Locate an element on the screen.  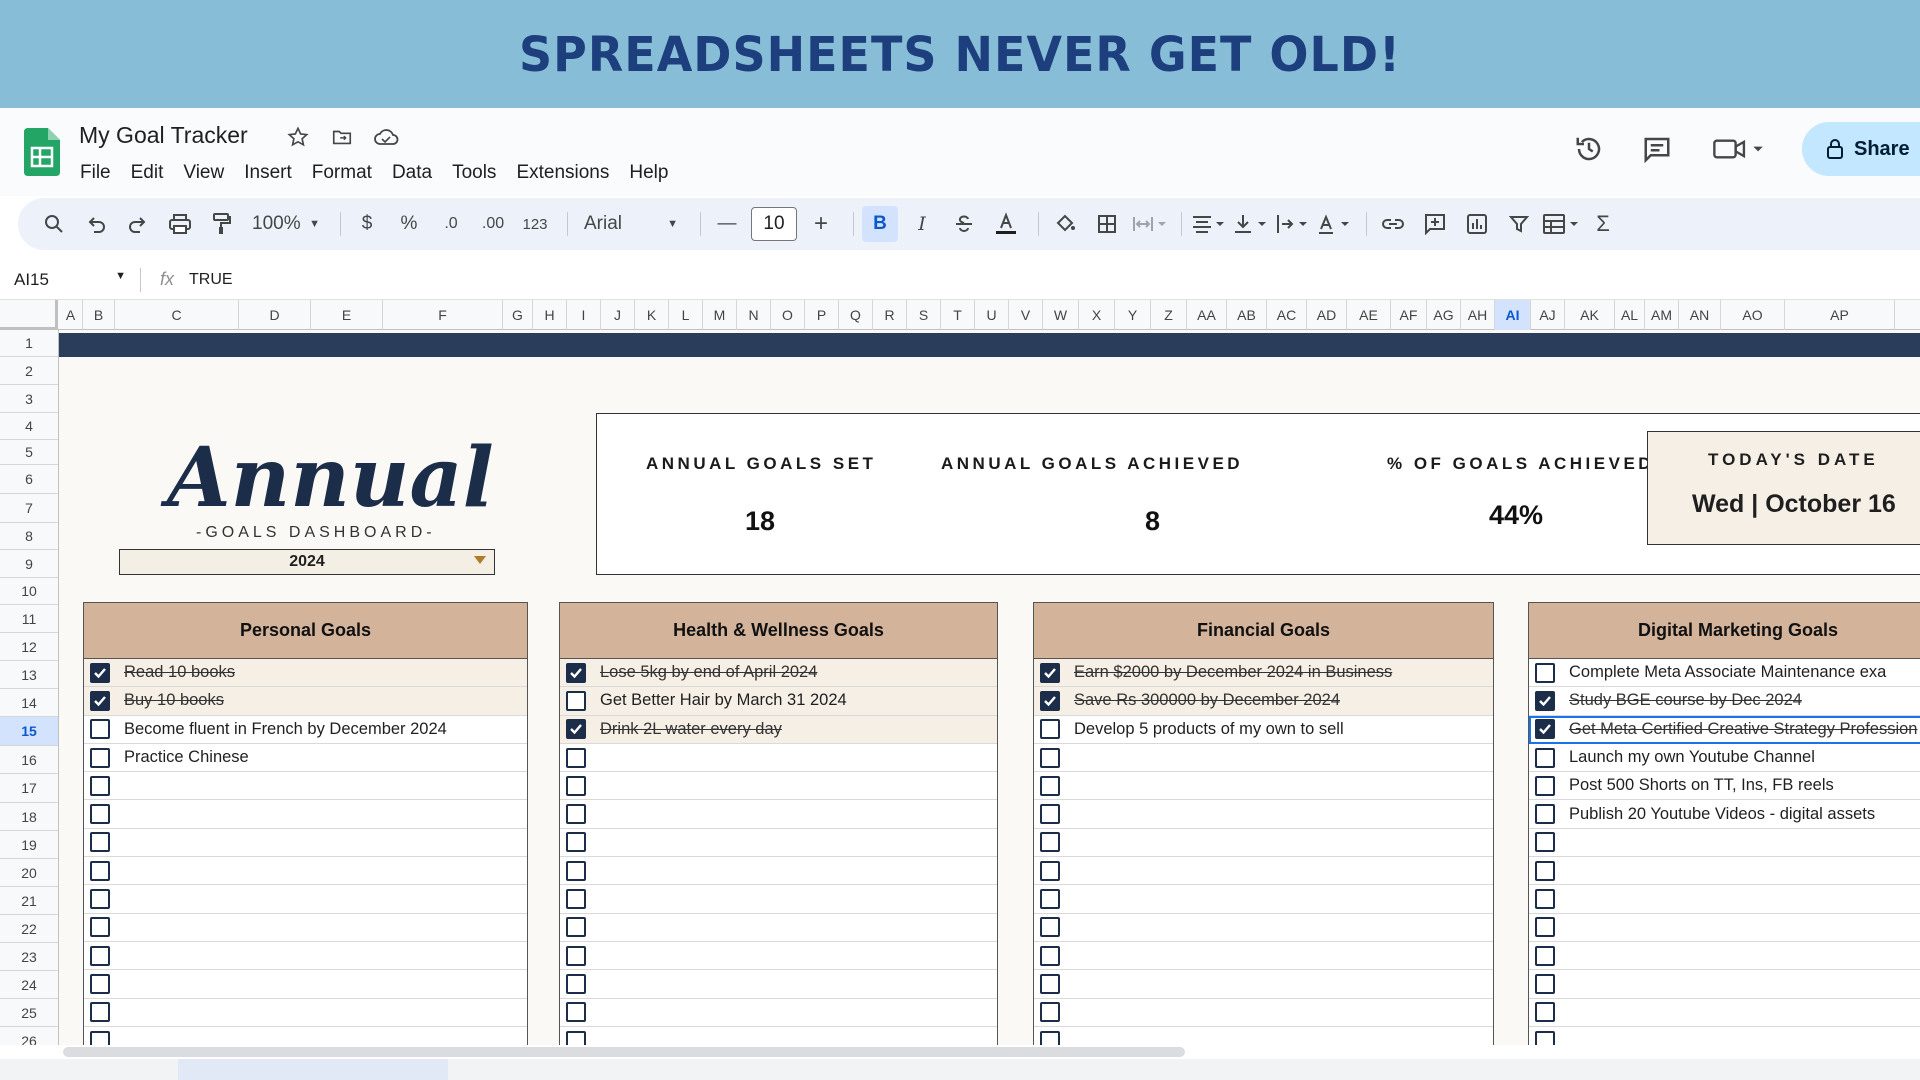
filter-icon is located at coordinates (1519, 224).